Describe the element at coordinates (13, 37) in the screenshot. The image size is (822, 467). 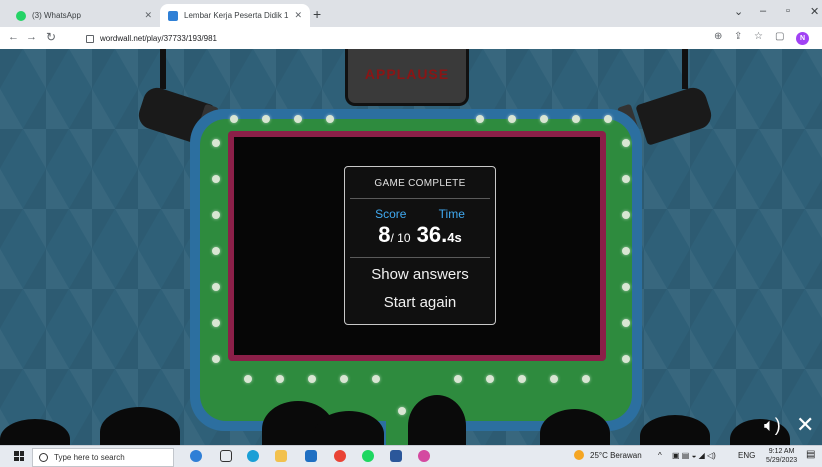
I see `back-icon: ←` at that location.